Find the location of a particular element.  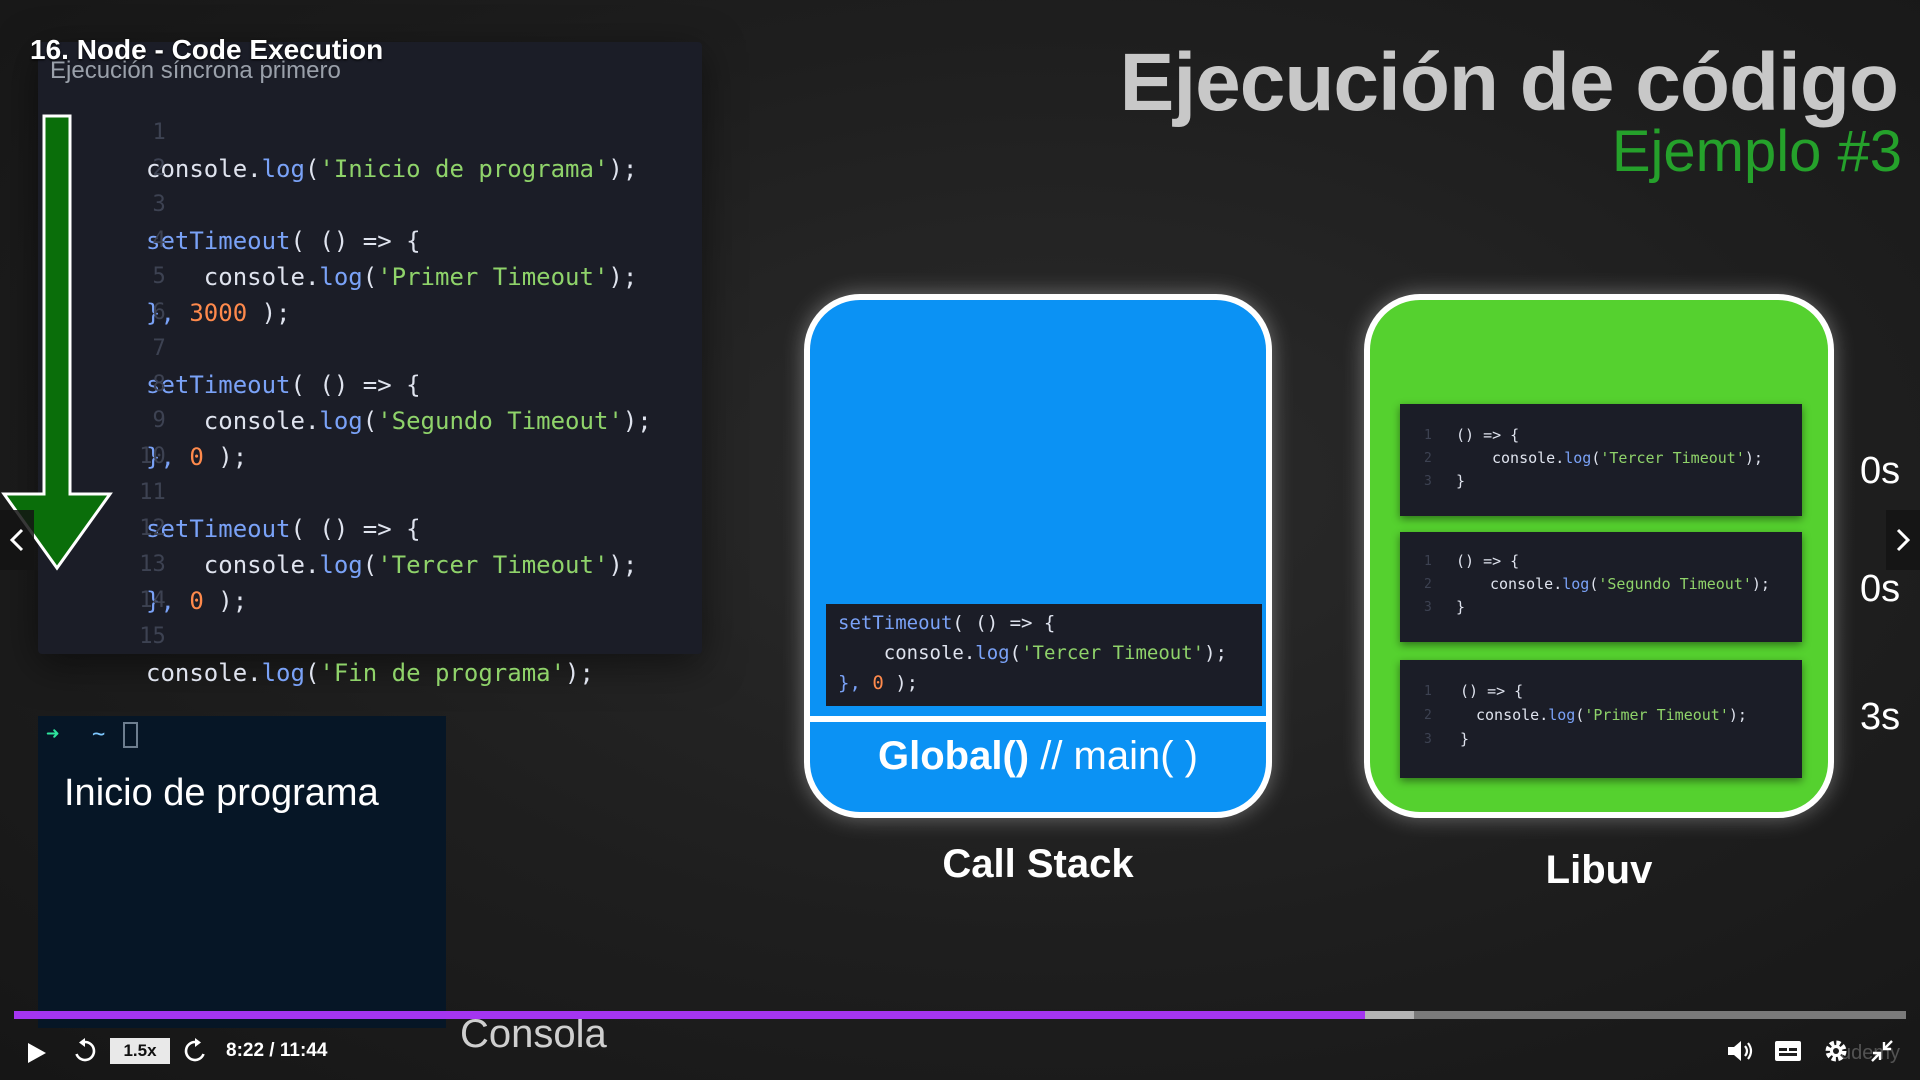

slide-title: Ejecución de código is located at coordinates (1509, 82).